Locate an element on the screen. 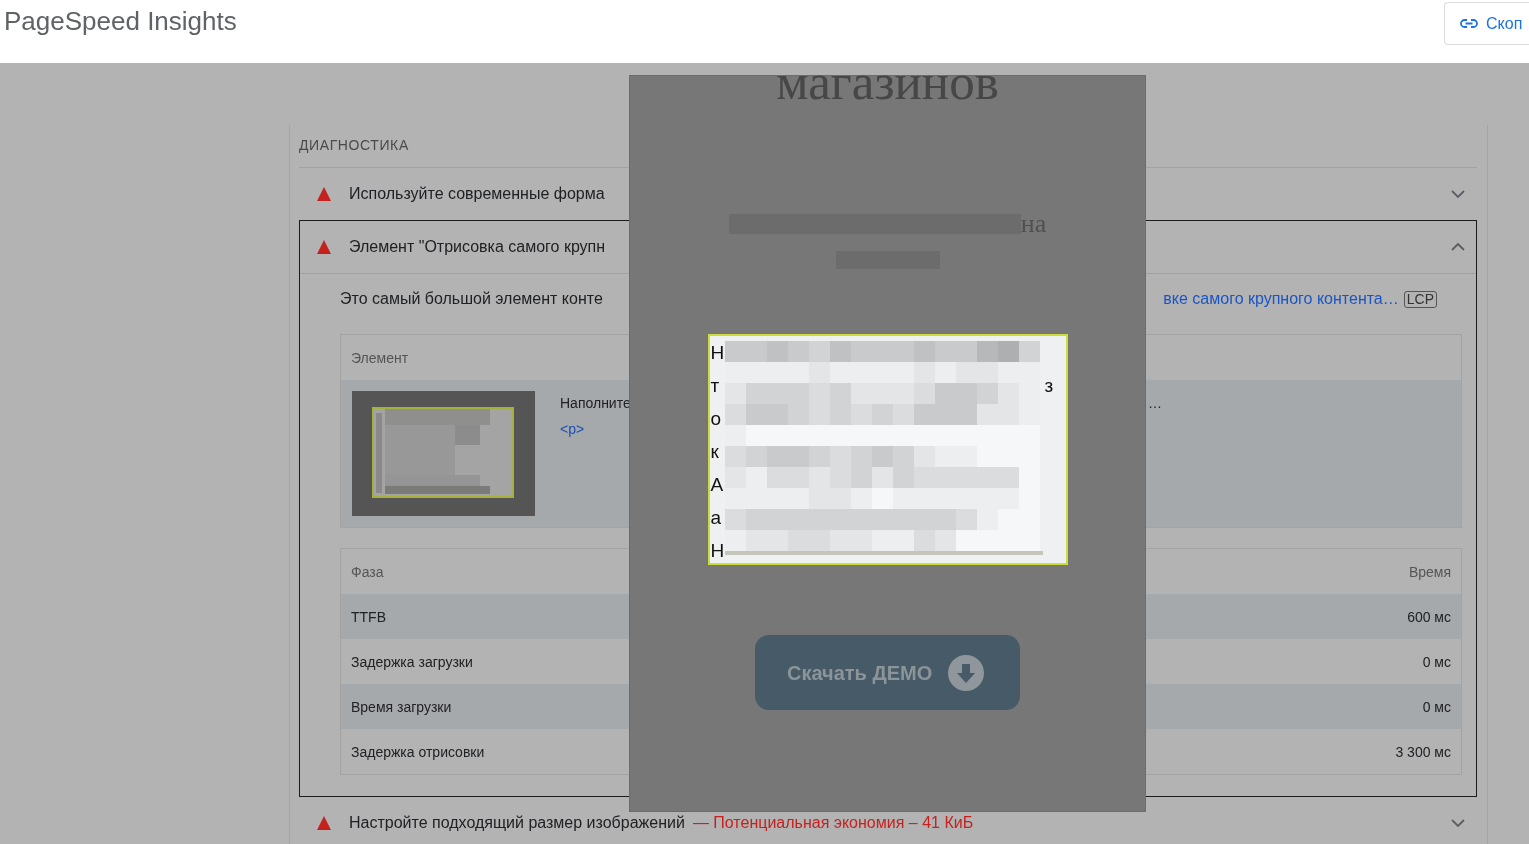 The width and height of the screenshot is (1529, 844). demo-download-button: Скачать ДЕМО is located at coordinates (887, 672).